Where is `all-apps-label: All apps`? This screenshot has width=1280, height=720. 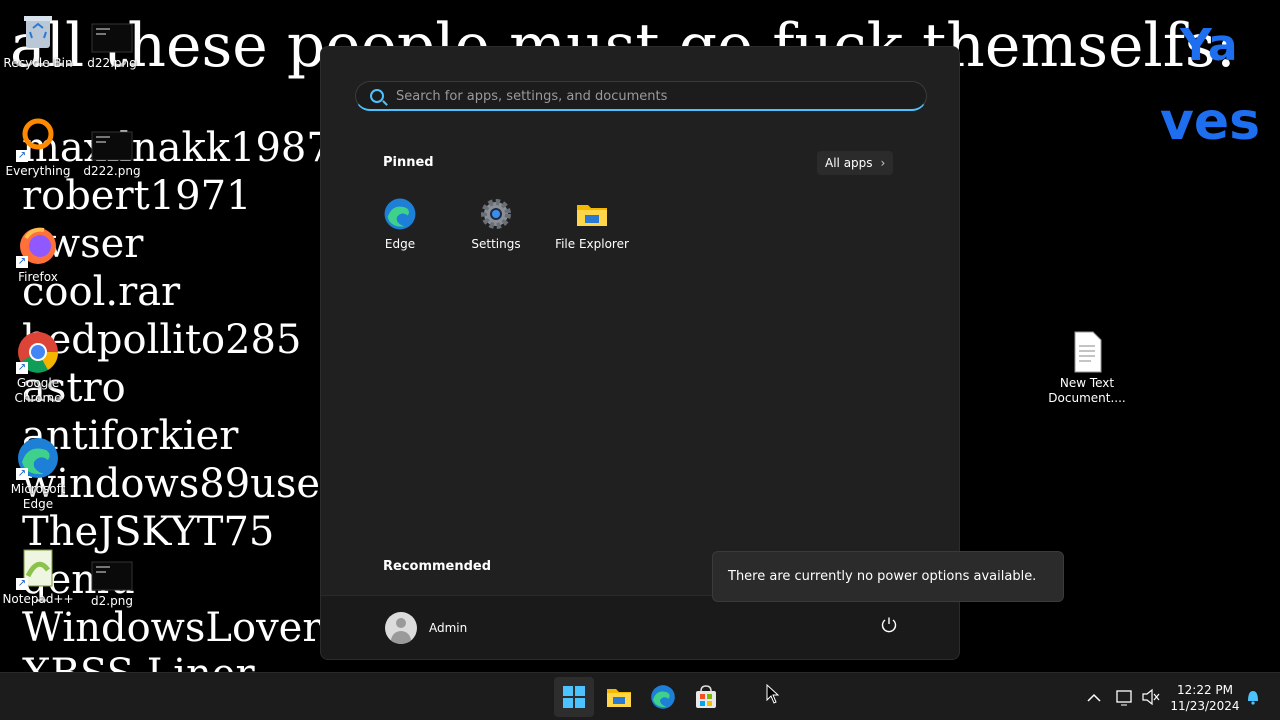 all-apps-label: All apps is located at coordinates (849, 163).